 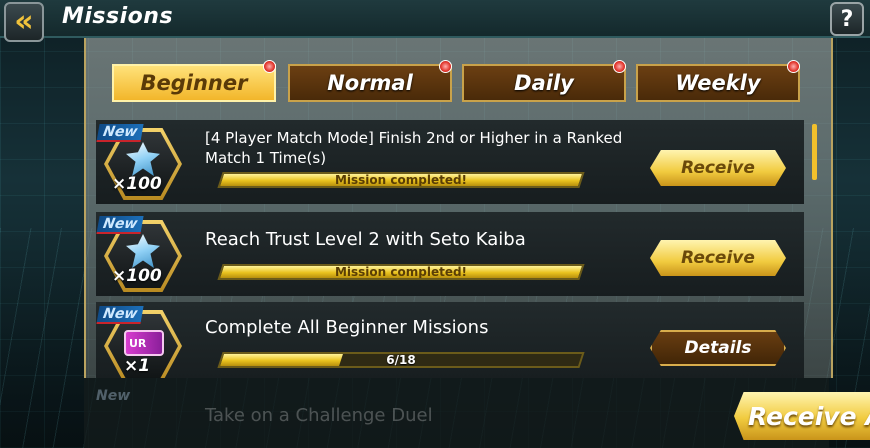 What do you see at coordinates (347, 327) in the screenshot?
I see `mission-description: Complete All Beginner Missions` at bounding box center [347, 327].